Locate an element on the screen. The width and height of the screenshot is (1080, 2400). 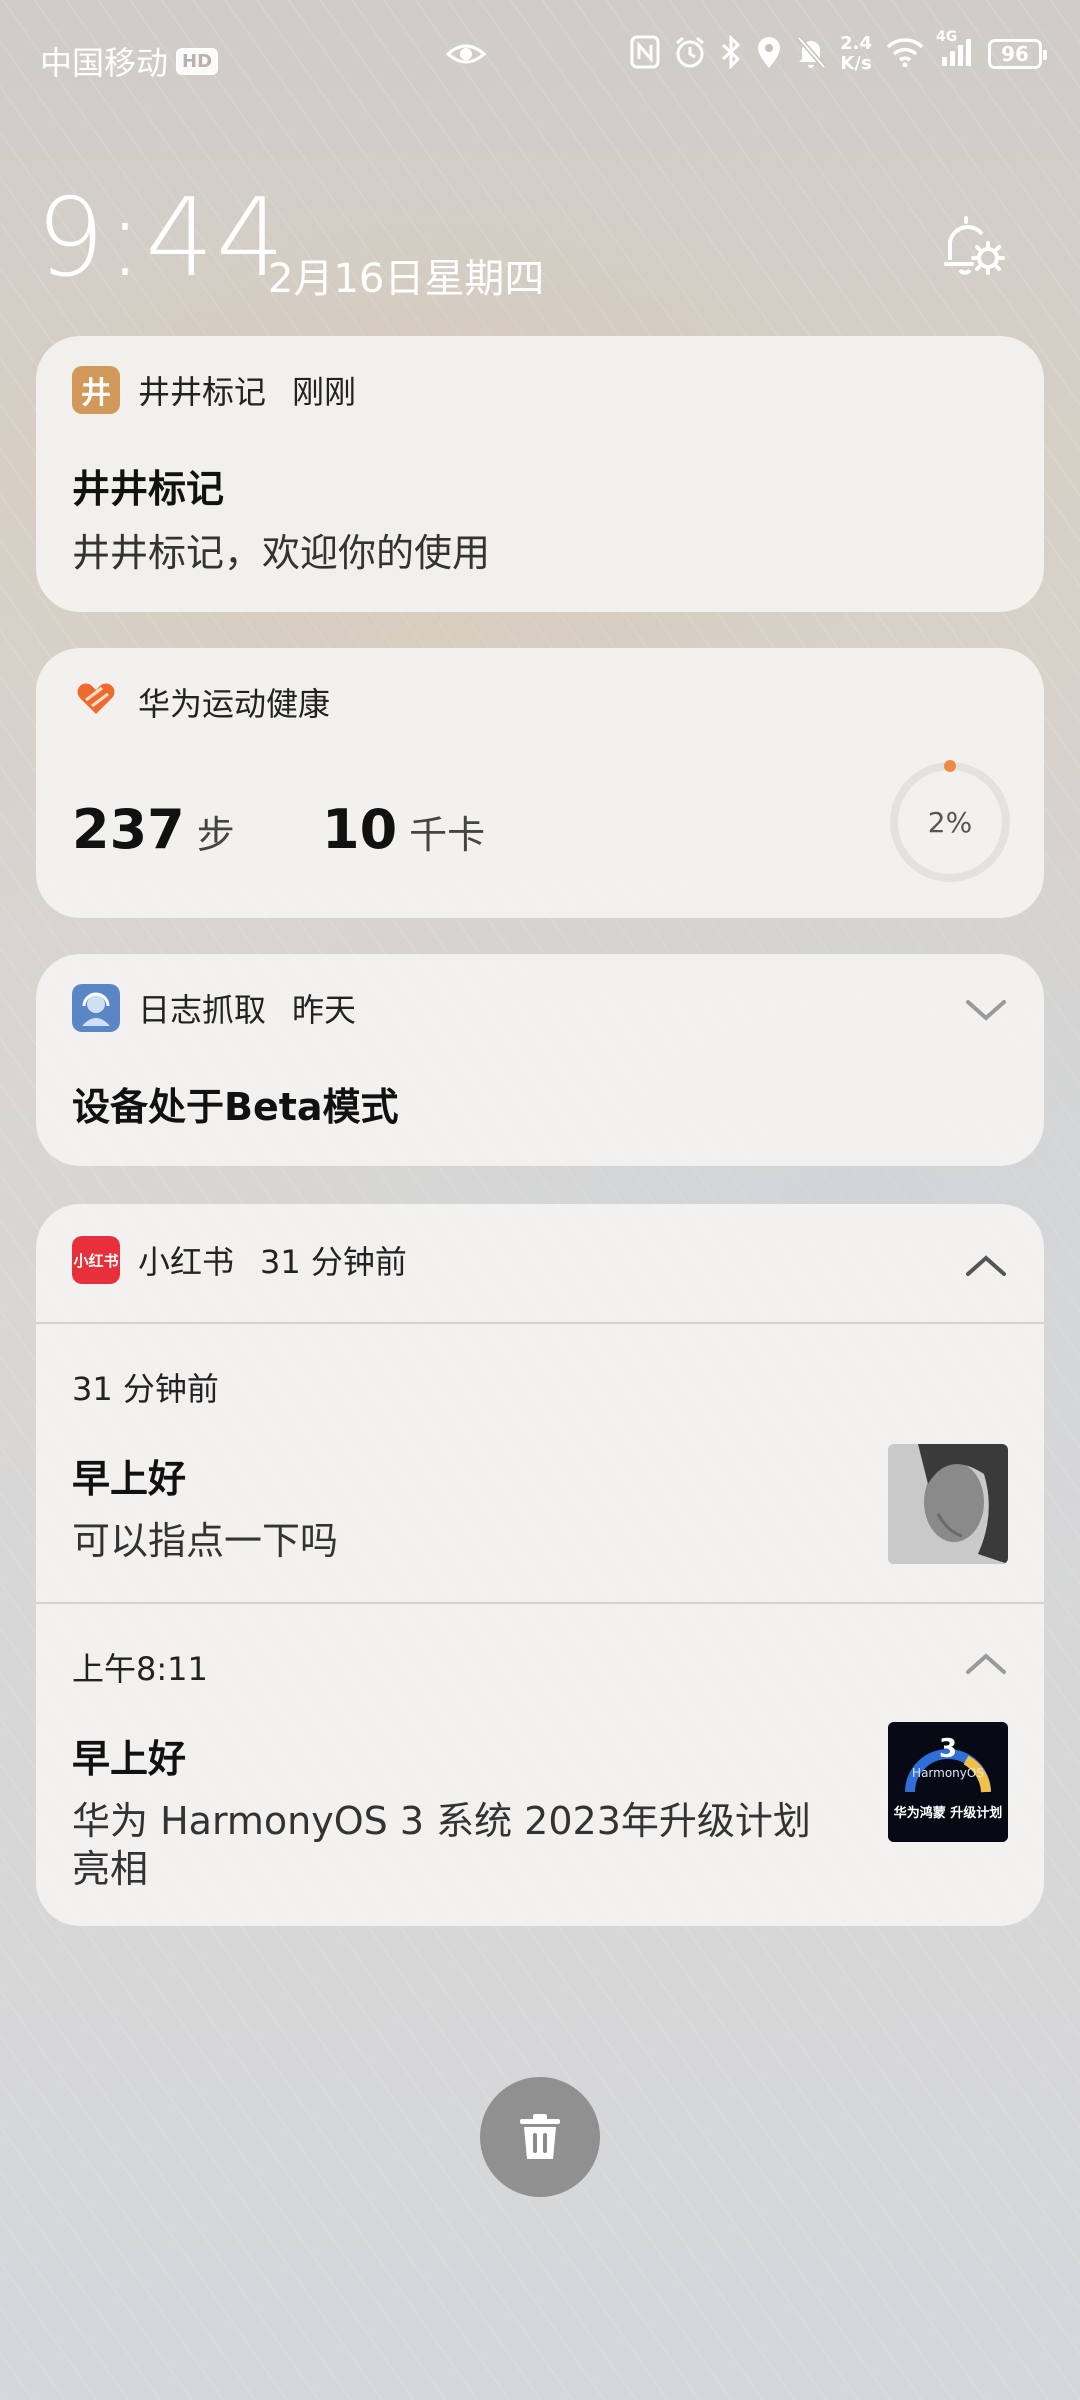
notification-header: 井 井井标记 刚刚 is located at coordinates (214, 390).